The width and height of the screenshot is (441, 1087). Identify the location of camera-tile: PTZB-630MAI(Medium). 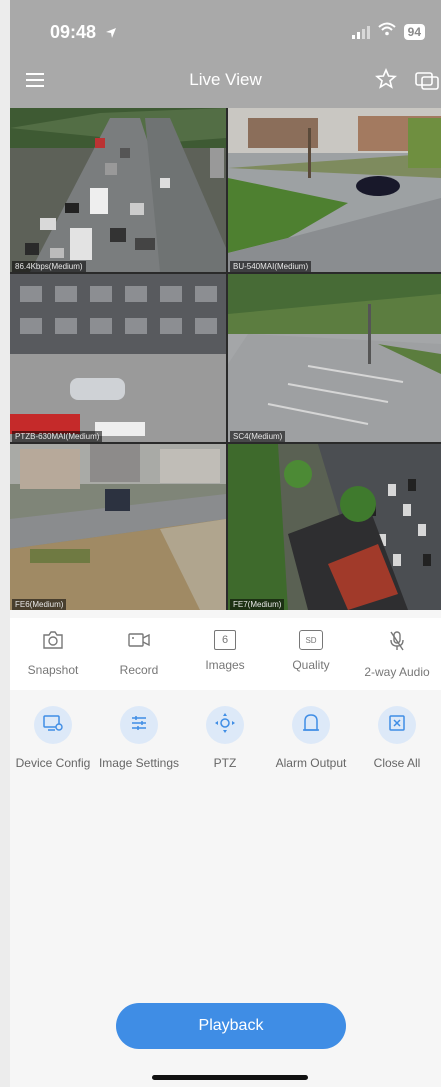
(118, 358).